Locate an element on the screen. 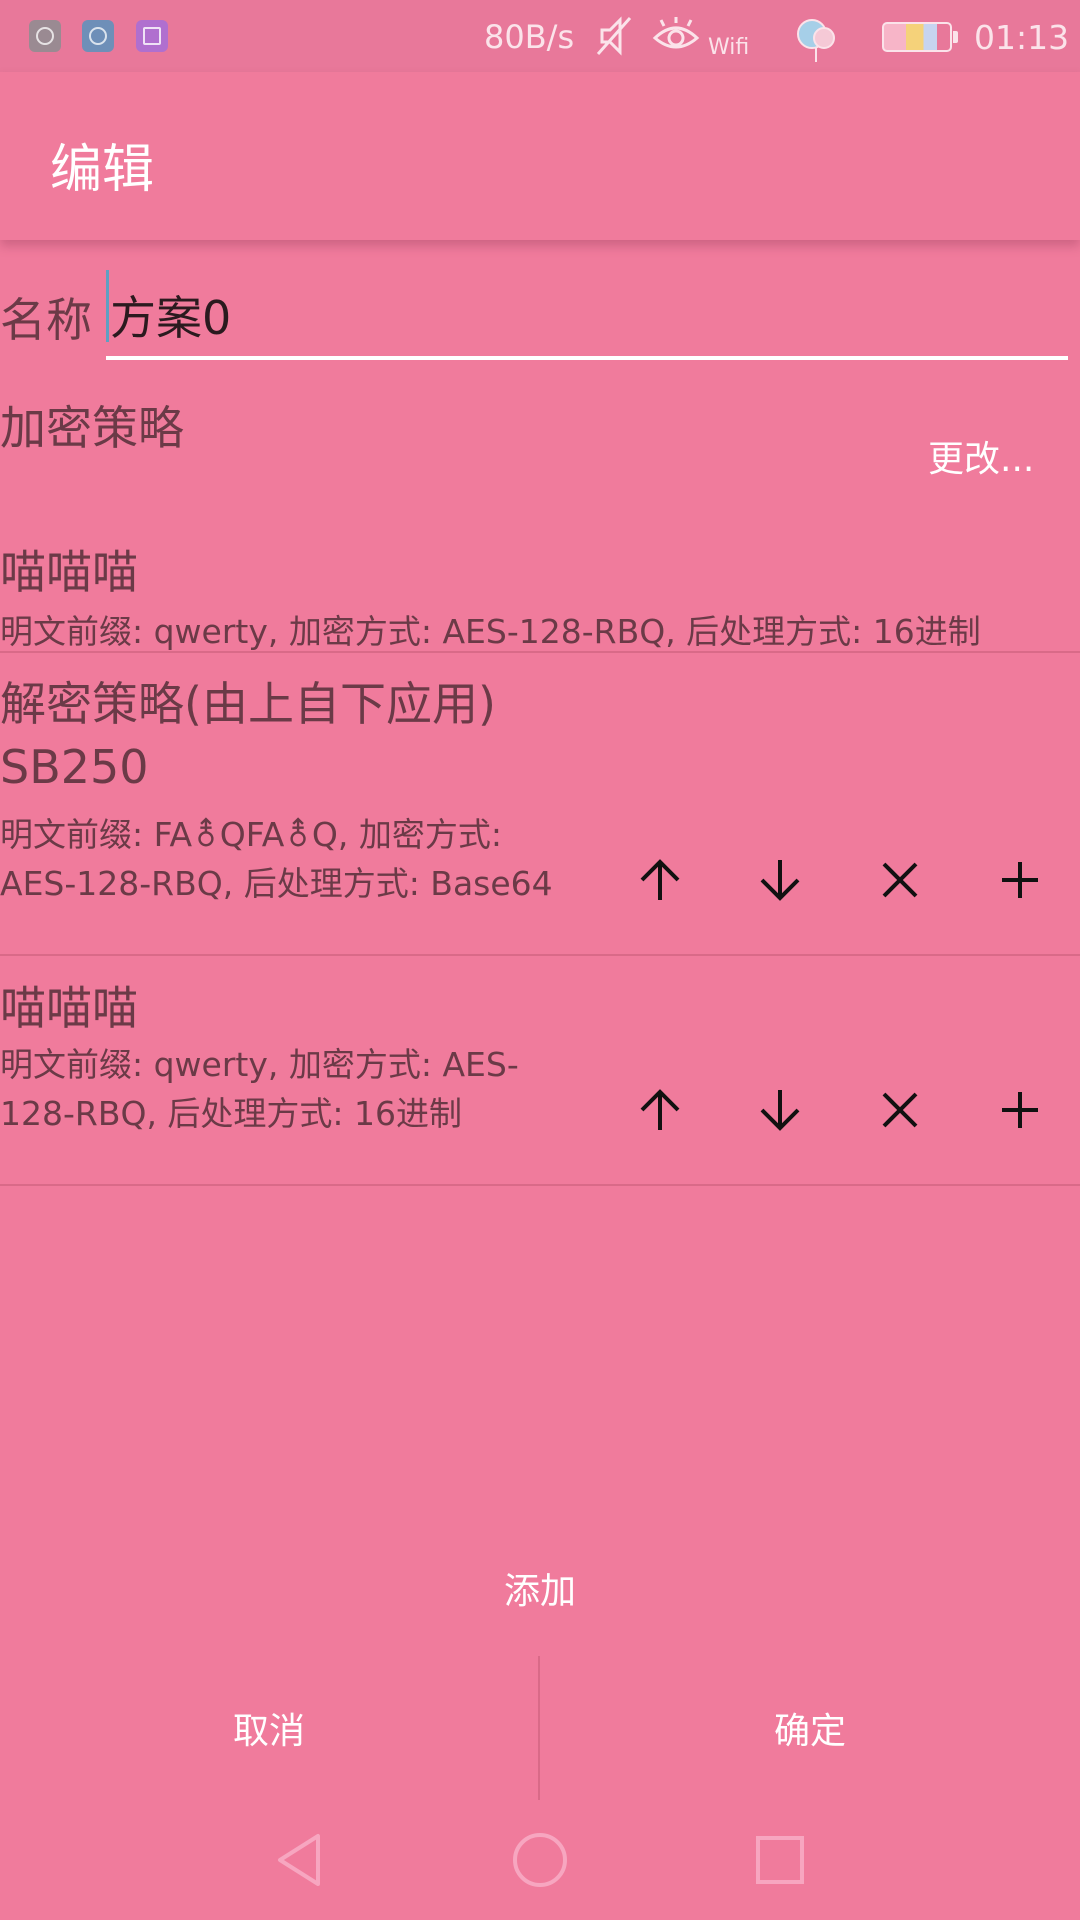 This screenshot has width=1080, height=1920. network-speed: 80B/s is located at coordinates (529, 37).